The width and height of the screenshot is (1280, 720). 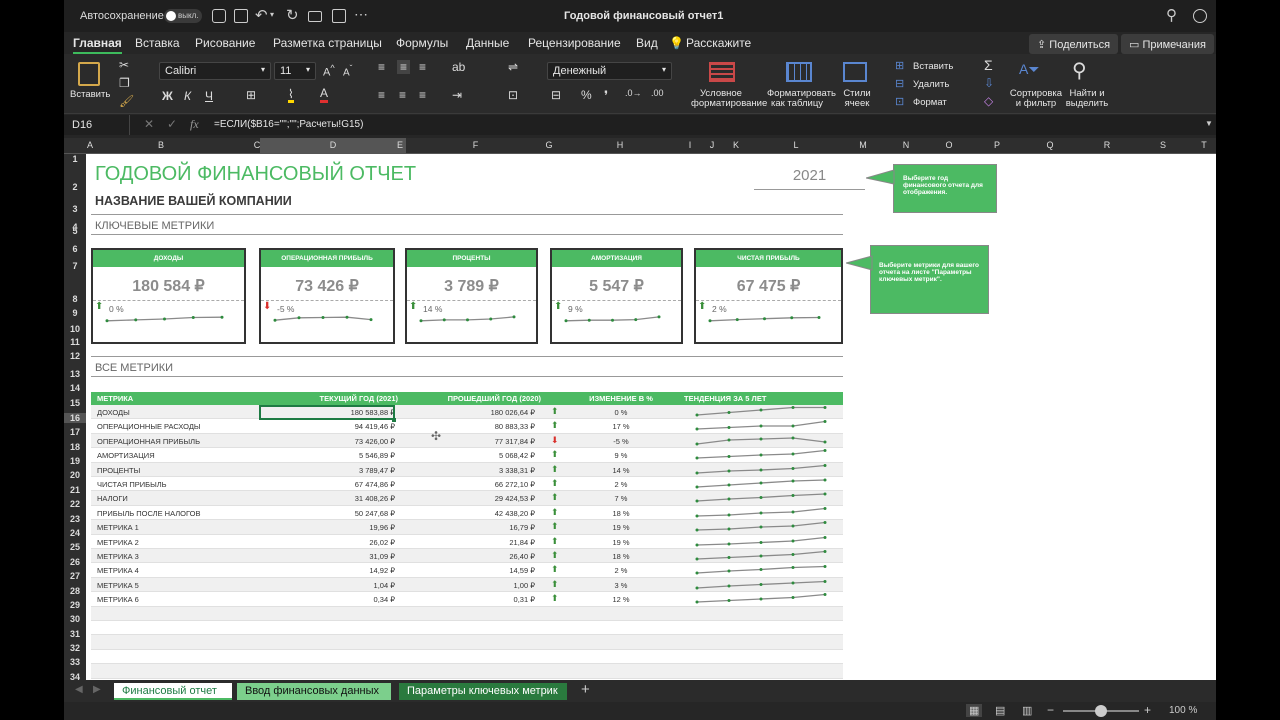 I want to click on row-header: 32, so click(x=75, y=648).